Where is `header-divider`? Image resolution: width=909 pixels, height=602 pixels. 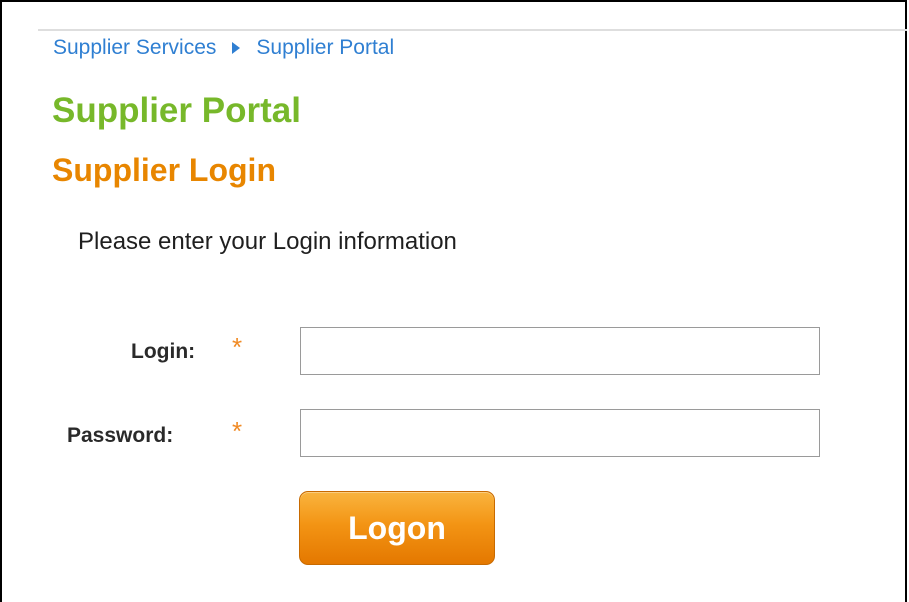 header-divider is located at coordinates (472, 30).